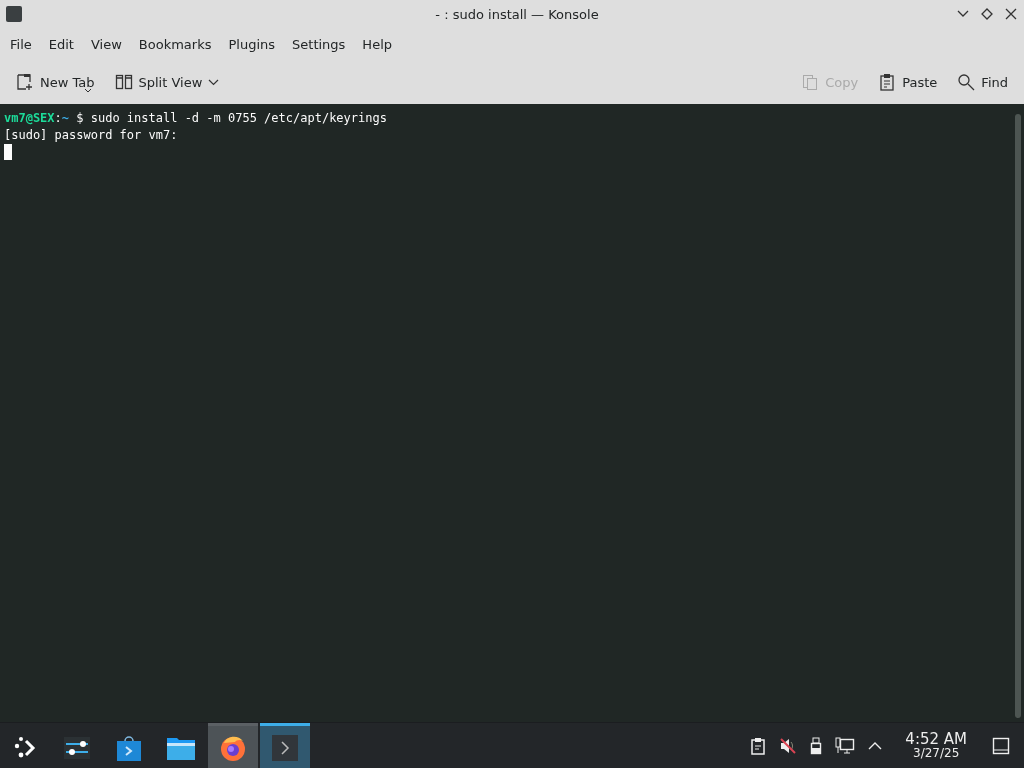 The width and height of the screenshot is (1024, 768). Describe the element at coordinates (936, 739) in the screenshot. I see `clock-time: 4:52 AM` at that location.